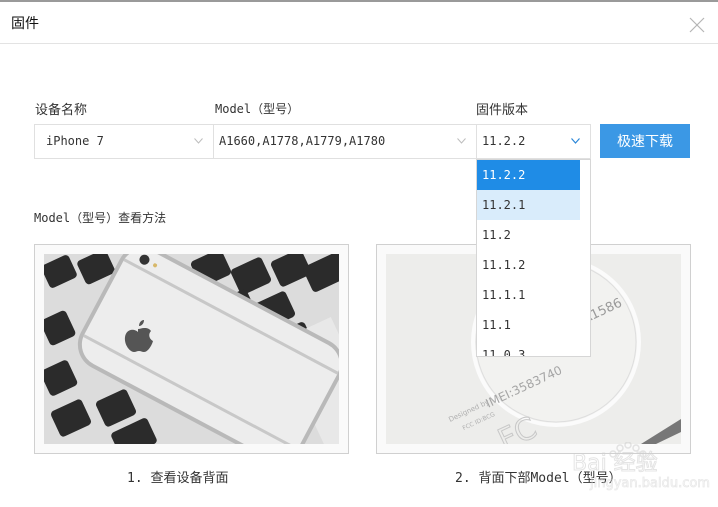  Describe the element at coordinates (359, 23) in the screenshot. I see `dialog-header: 固件` at that location.